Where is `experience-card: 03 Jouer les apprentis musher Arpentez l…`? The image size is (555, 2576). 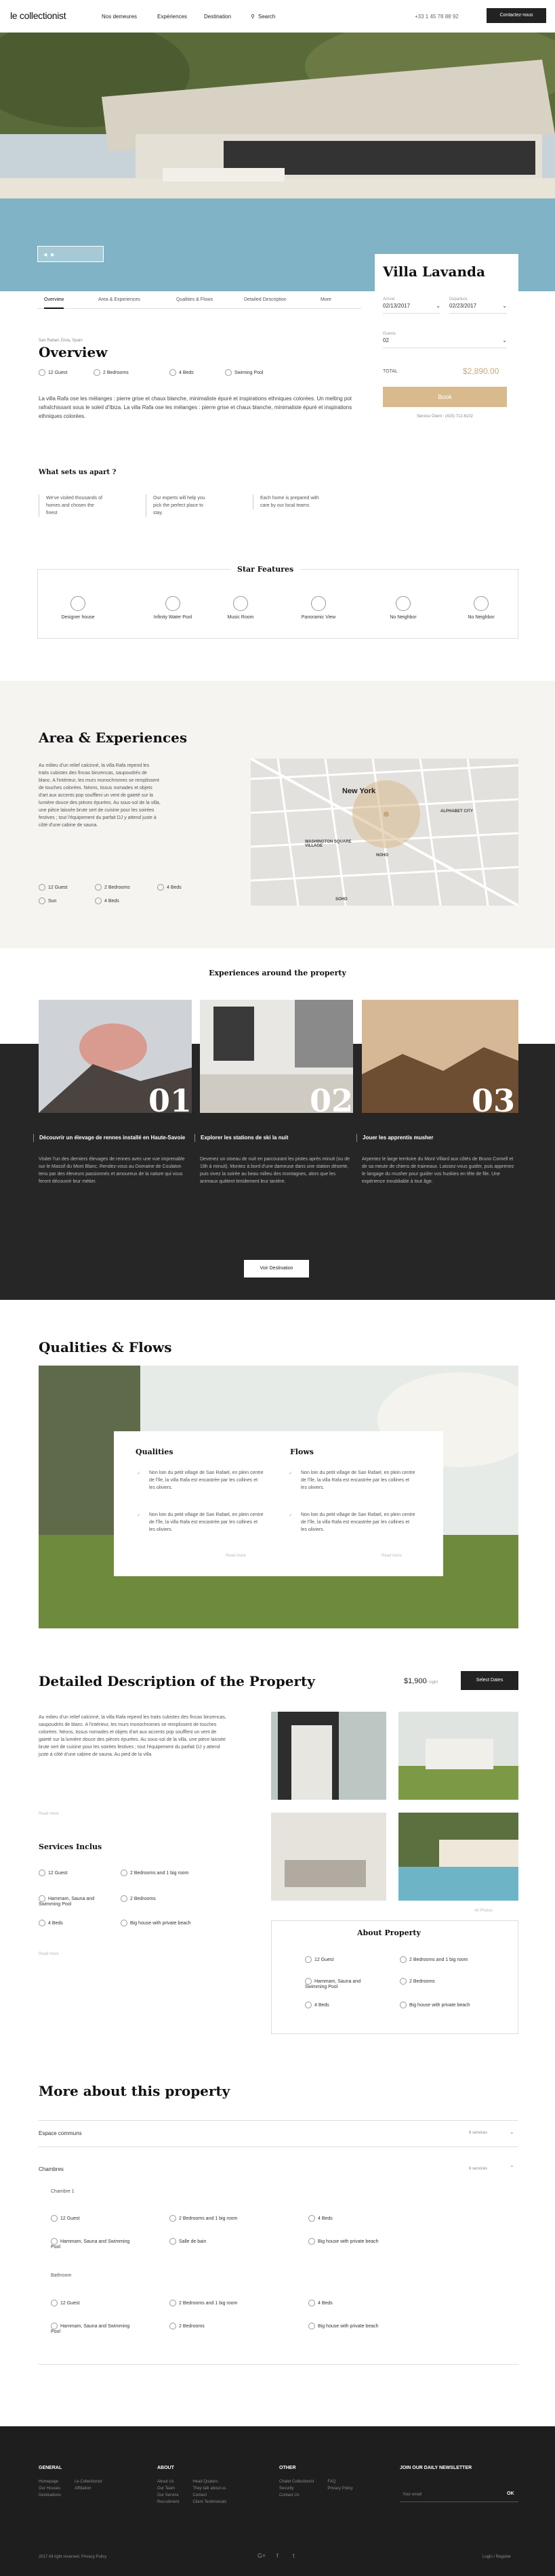
experience-card: 03 Jouer les apprentis musher Arpentez l… is located at coordinates (435, 1134).